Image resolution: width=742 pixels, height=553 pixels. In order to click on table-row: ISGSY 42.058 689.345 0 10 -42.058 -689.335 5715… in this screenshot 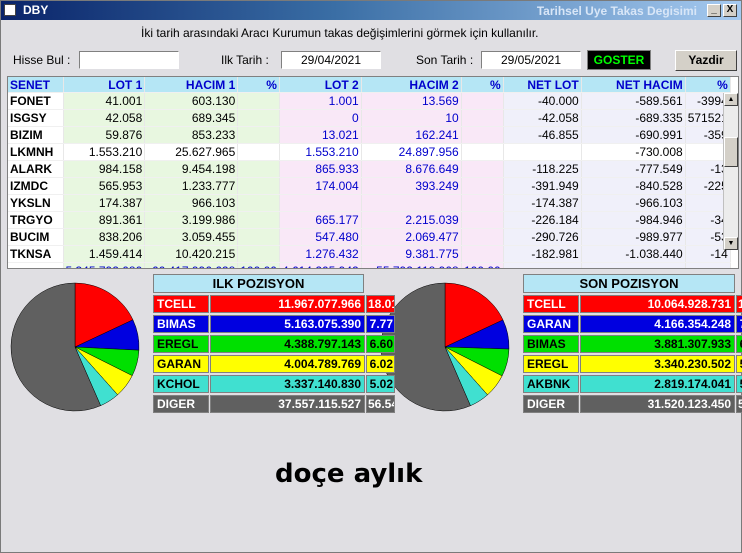, I will do `click(369, 118)`.